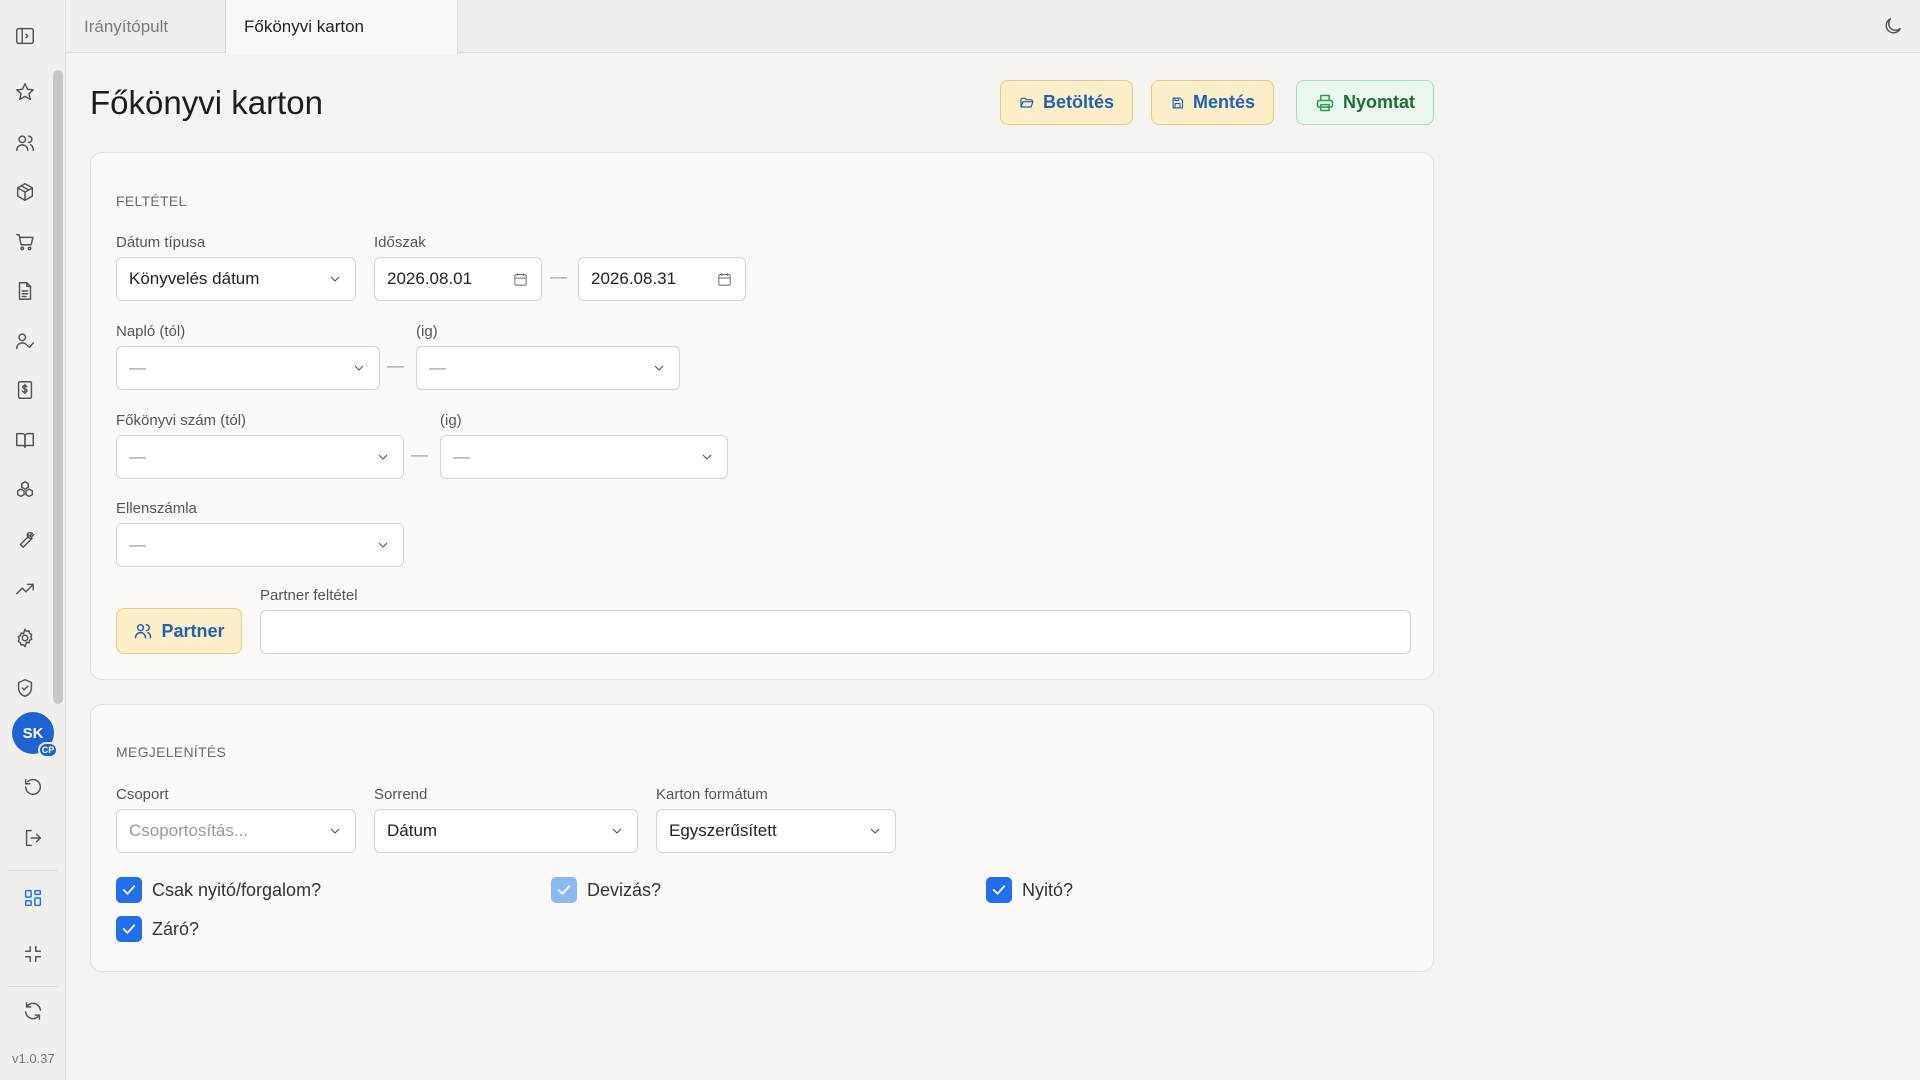 Image resolution: width=1920 pixels, height=1080 pixels. Describe the element at coordinates (156, 508) in the screenshot. I see `counter-account-label: Ellenszámla` at that location.